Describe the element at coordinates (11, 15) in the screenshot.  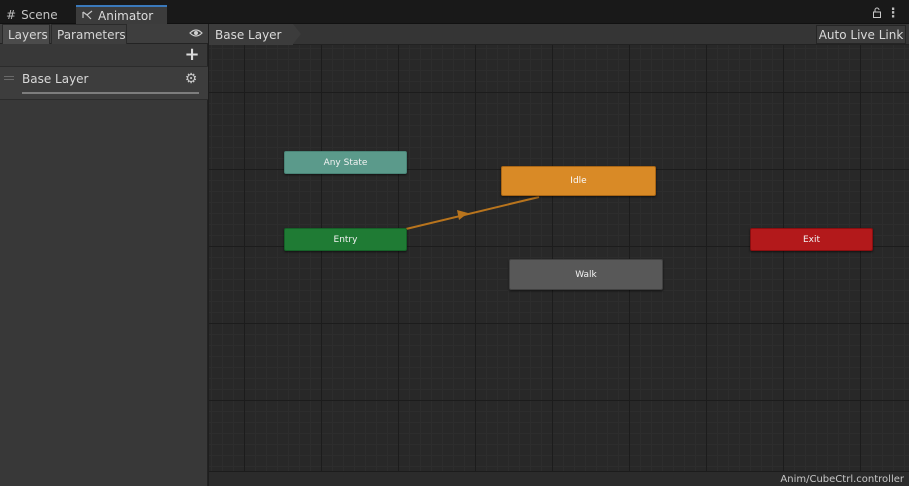
I see `grid-icon: #` at that location.